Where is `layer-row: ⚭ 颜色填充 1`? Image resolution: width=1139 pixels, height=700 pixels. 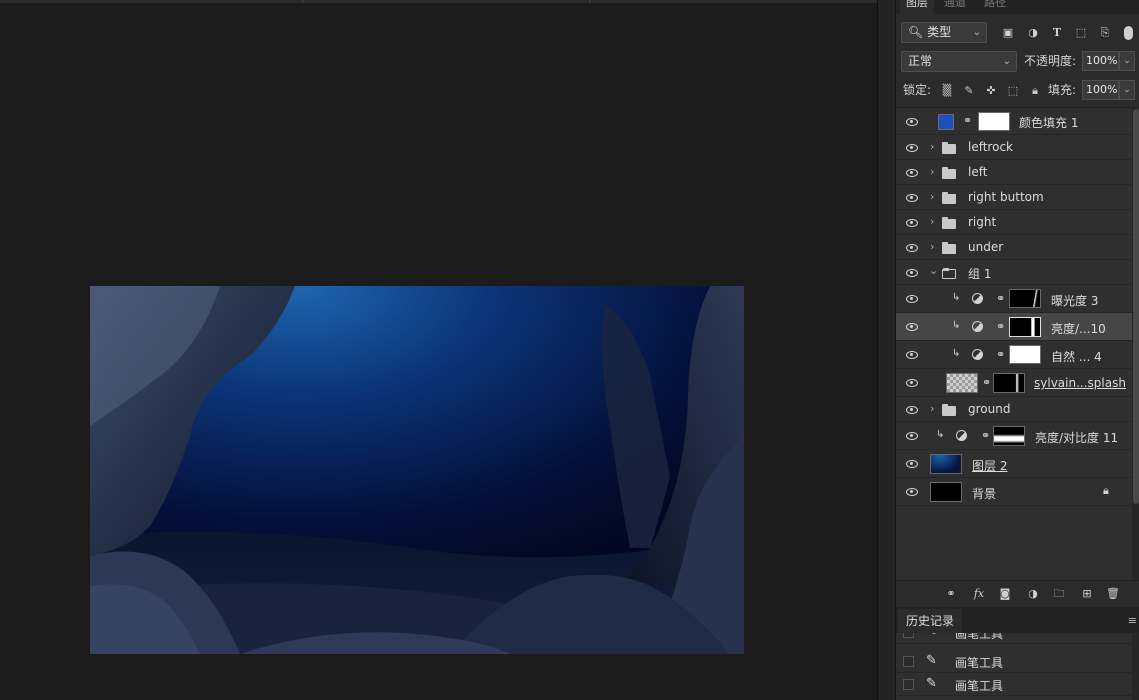
layer-row: ⚭ 颜色填充 1 is located at coordinates (1014, 121).